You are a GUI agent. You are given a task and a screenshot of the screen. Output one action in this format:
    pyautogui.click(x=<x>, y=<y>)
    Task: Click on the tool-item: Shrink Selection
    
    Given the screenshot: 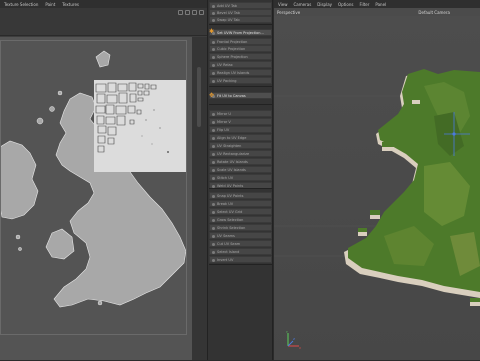 What is the action you would take?
    pyautogui.click(x=240, y=227)
    